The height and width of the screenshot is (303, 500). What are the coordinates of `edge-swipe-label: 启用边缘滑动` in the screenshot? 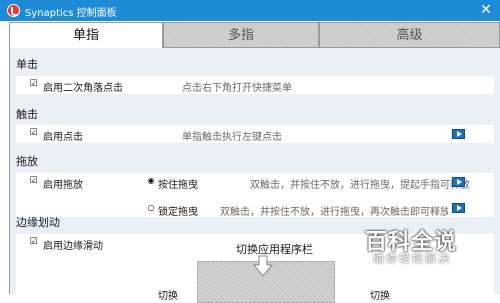 It's located at (73, 246).